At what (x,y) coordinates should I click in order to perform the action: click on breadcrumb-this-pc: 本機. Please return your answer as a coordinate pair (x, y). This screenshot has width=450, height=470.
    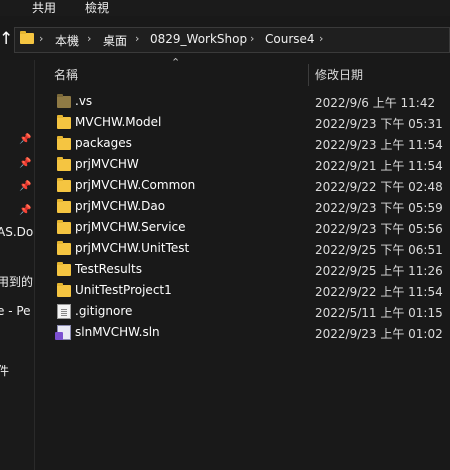
    Looking at the image, I should click on (67, 40).